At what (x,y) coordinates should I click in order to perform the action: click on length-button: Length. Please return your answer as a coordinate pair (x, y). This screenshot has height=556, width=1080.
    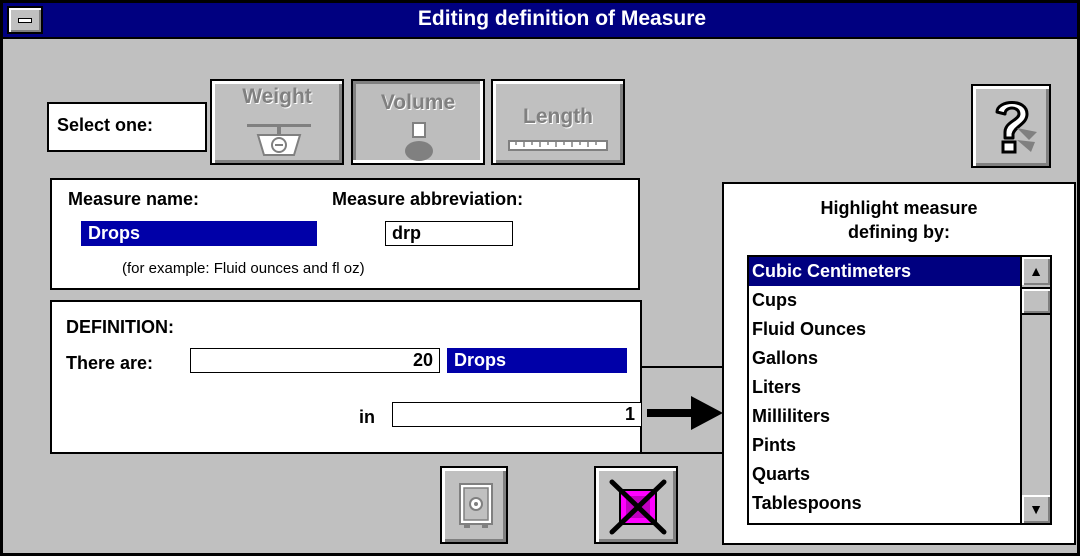
    Looking at the image, I should click on (558, 122).